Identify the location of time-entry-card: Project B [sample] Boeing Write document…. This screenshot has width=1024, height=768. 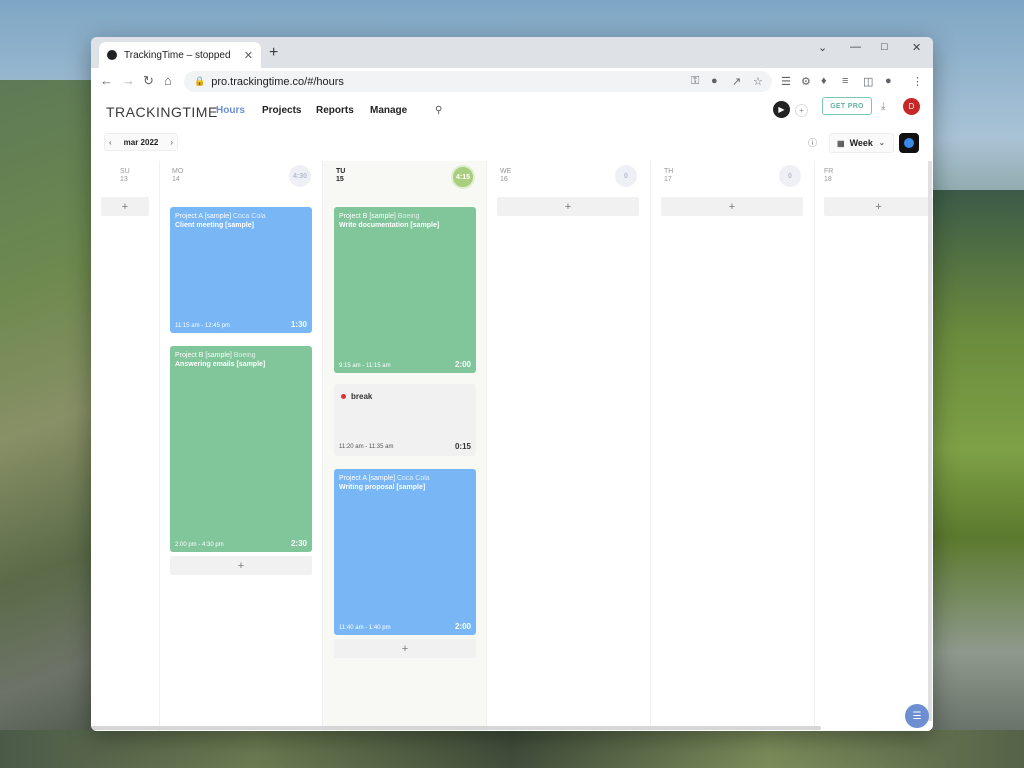
(405, 290).